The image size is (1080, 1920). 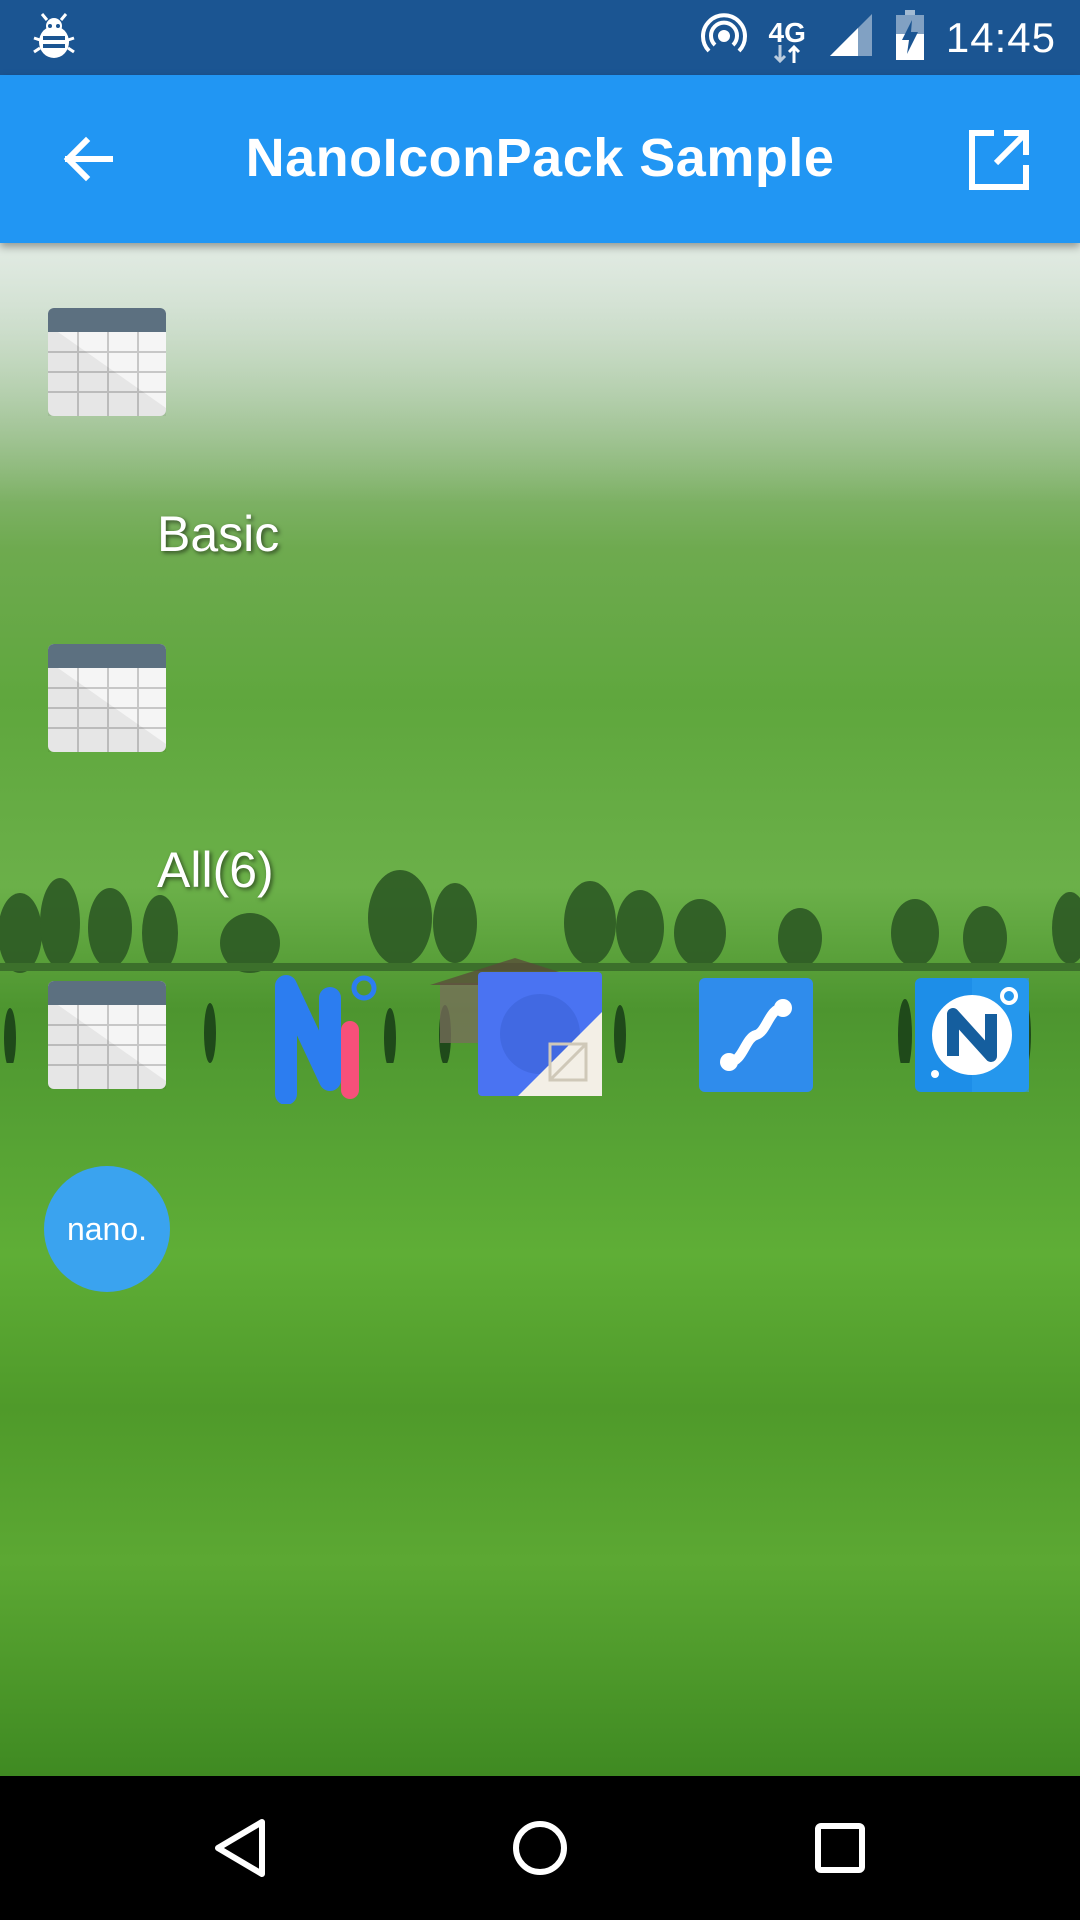 I want to click on recents-square-icon, so click(x=840, y=1848).